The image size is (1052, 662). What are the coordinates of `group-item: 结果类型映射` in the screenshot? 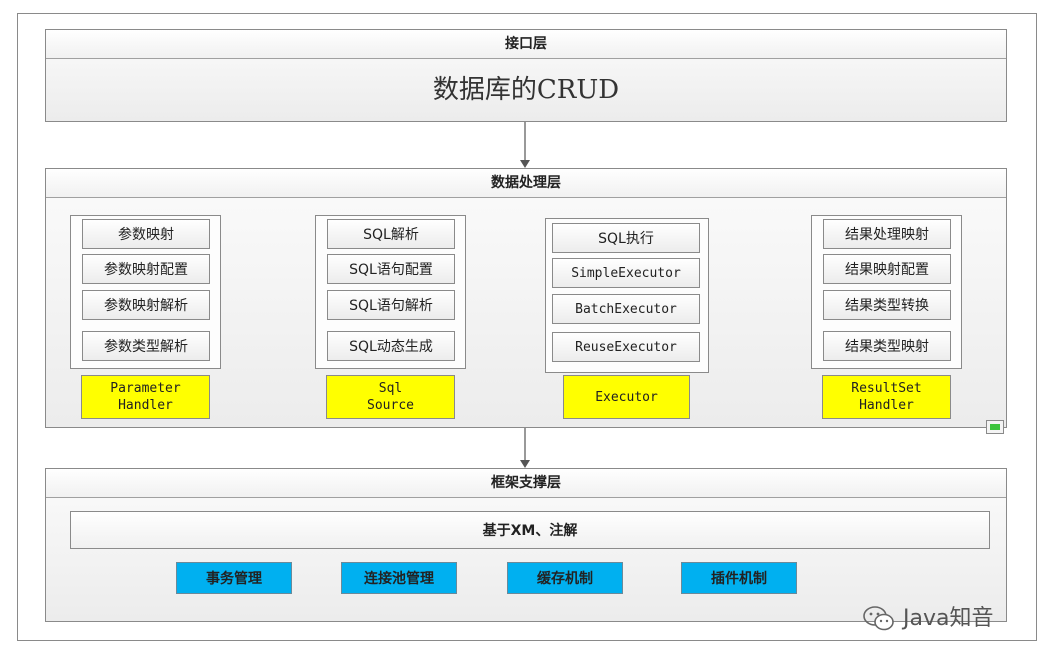 It's located at (887, 346).